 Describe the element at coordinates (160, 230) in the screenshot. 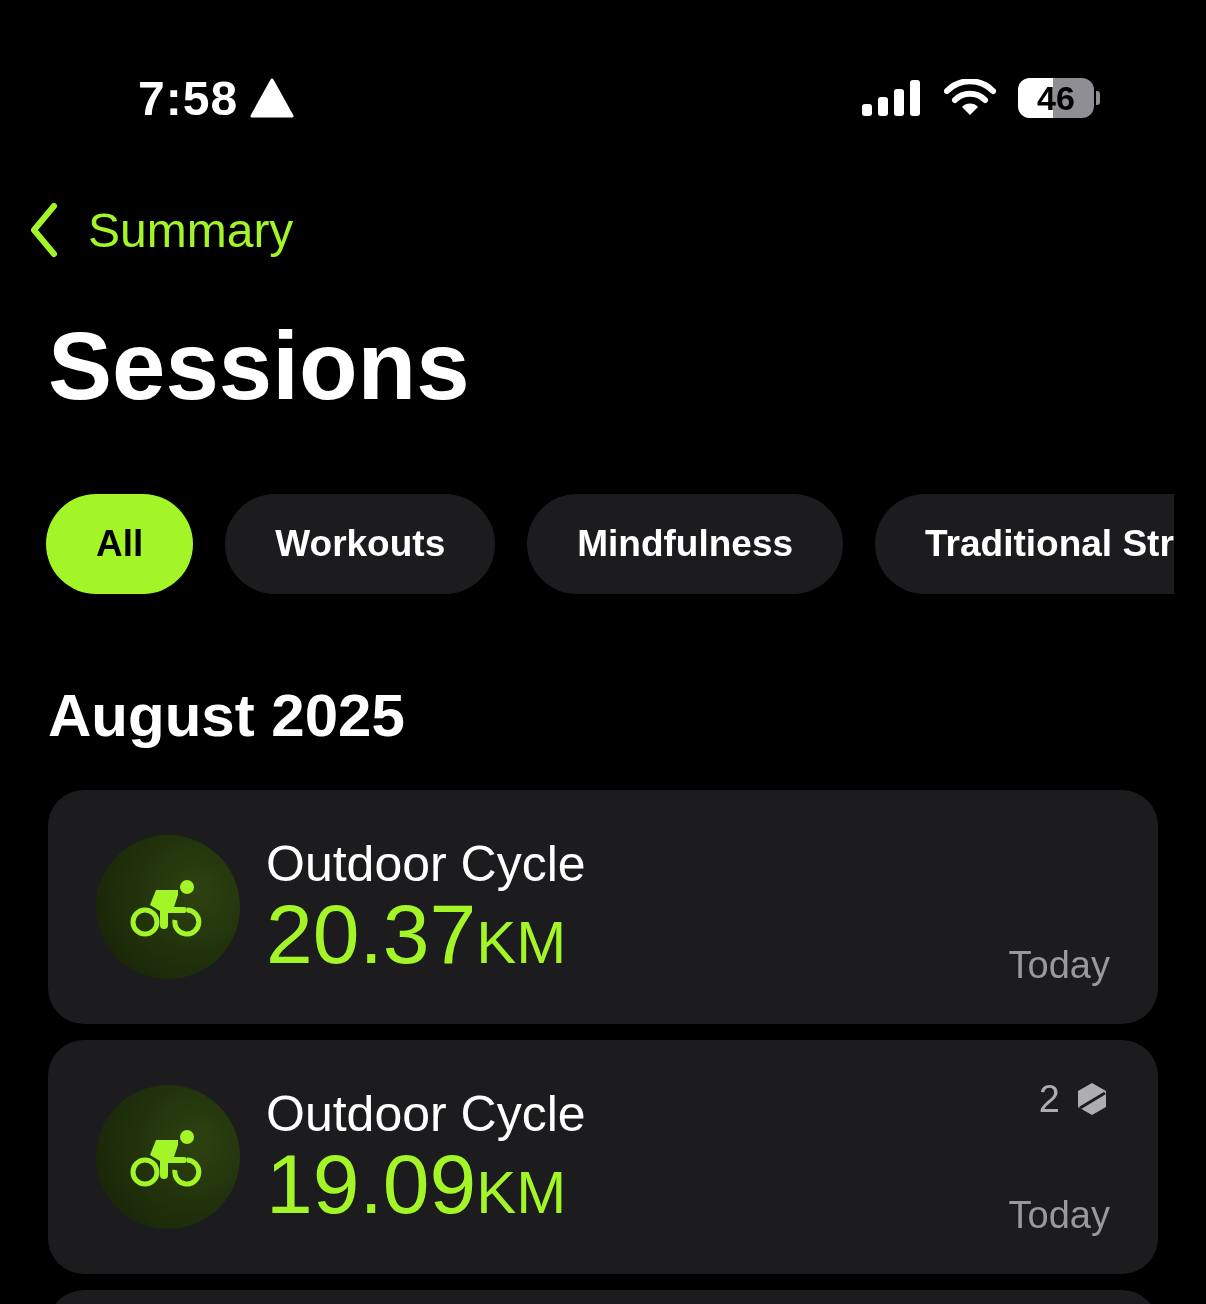

I see `back-button: Summary` at that location.